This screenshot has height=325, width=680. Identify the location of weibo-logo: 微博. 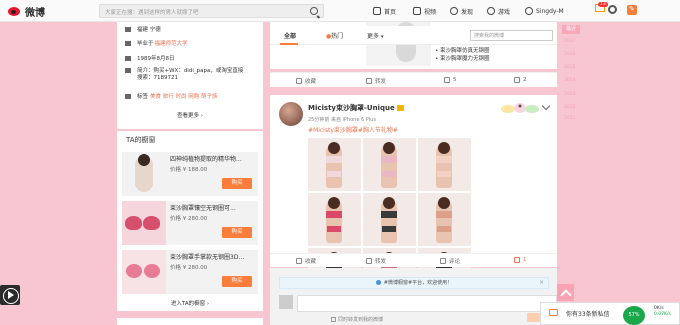
(26, 11).